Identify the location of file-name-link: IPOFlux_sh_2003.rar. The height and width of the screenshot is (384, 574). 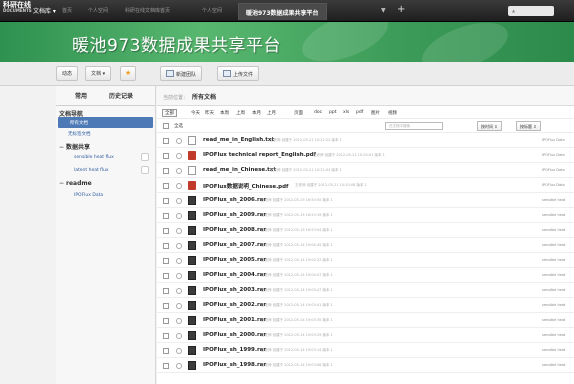
(234, 290).